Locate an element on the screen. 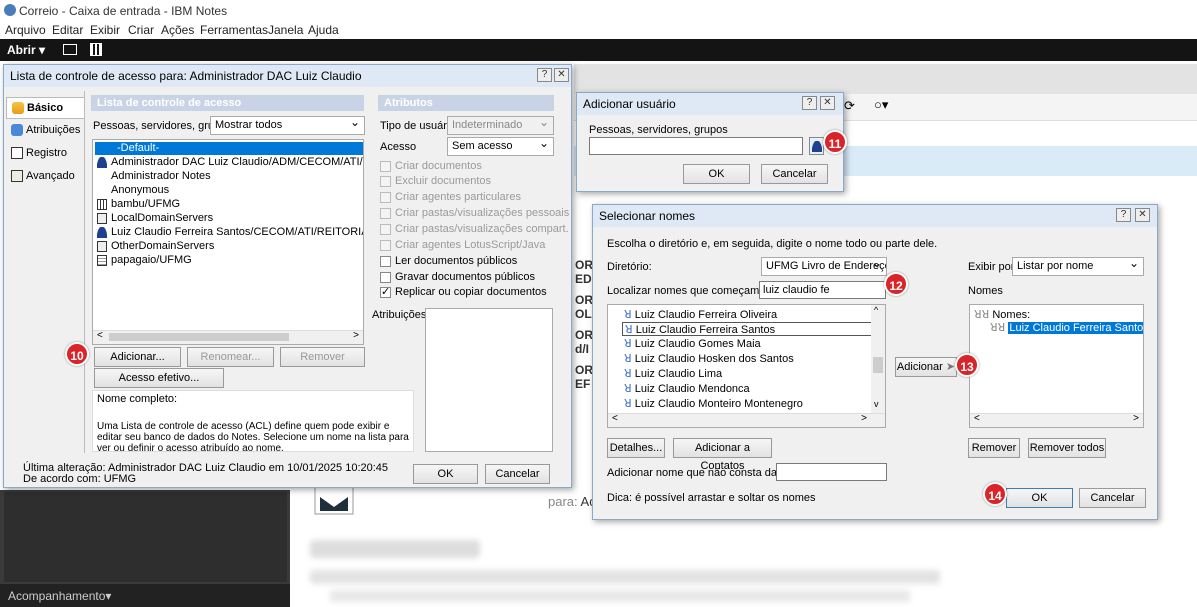  tab-atribuicoes: Atribuições is located at coordinates (45, 131).